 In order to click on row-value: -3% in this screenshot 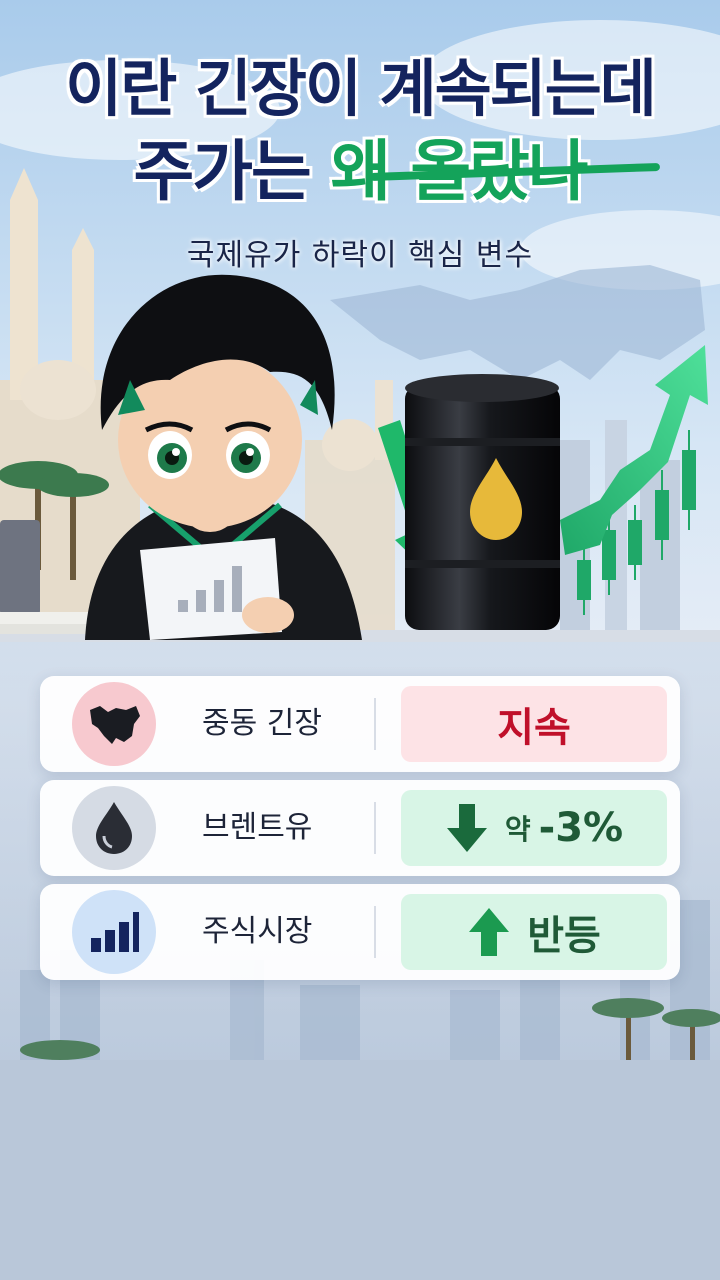, I will do `click(581, 828)`.